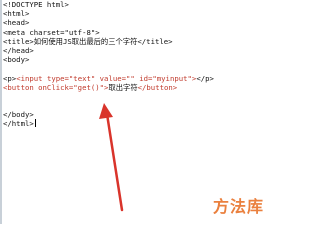  What do you see at coordinates (56, 87) in the screenshot?
I see `code-token: <button onClick="get()">` at bounding box center [56, 87].